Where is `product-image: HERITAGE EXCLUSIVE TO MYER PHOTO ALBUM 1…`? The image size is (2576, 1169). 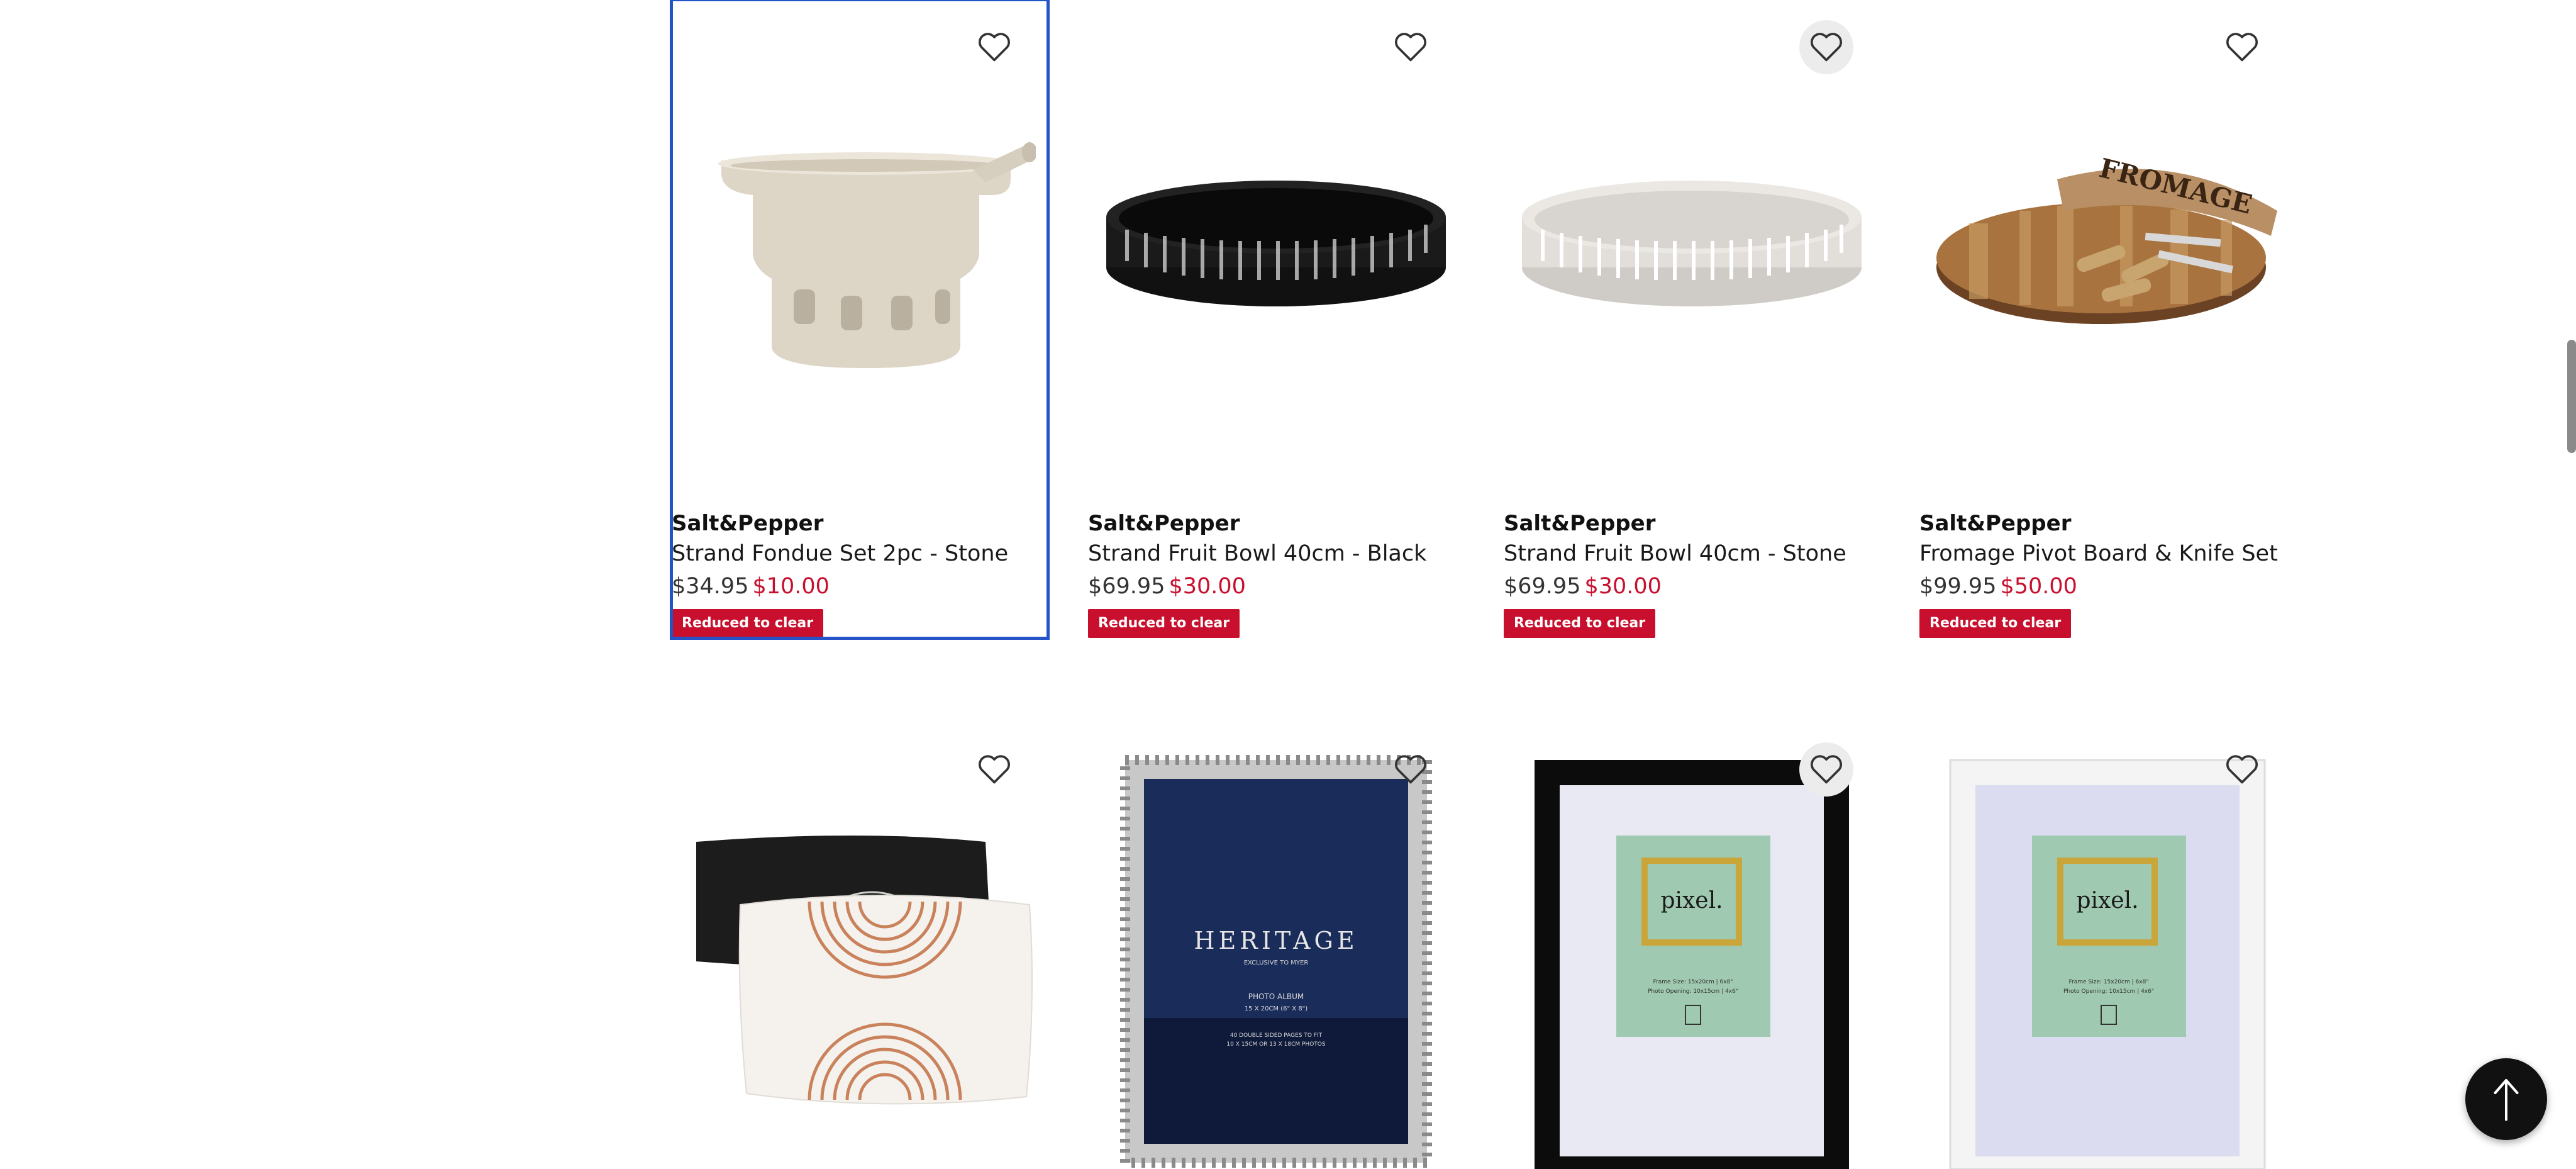 product-image: HERITAGE EXCLUSIVE TO MYER PHOTO ALBUM 1… is located at coordinates (1276, 946).